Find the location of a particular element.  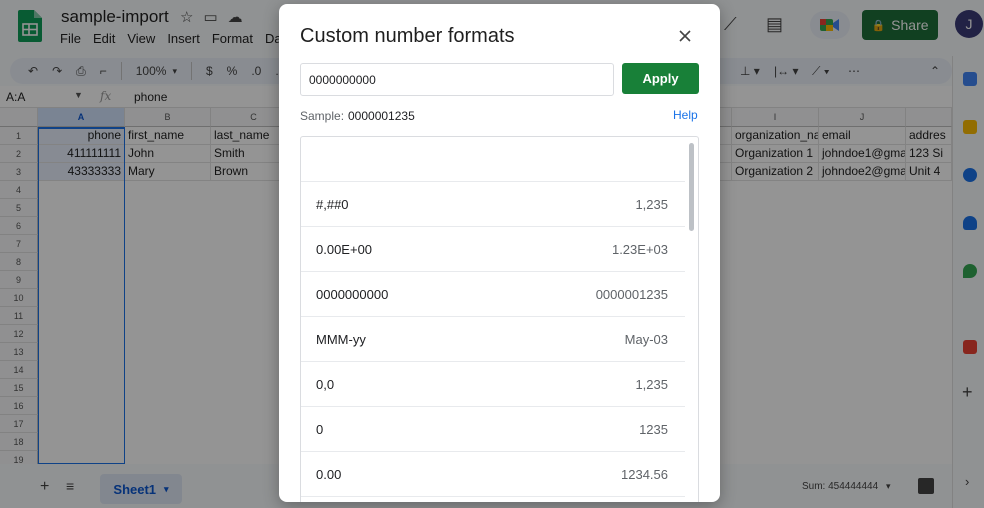

format-pattern-input is located at coordinates (457, 79).